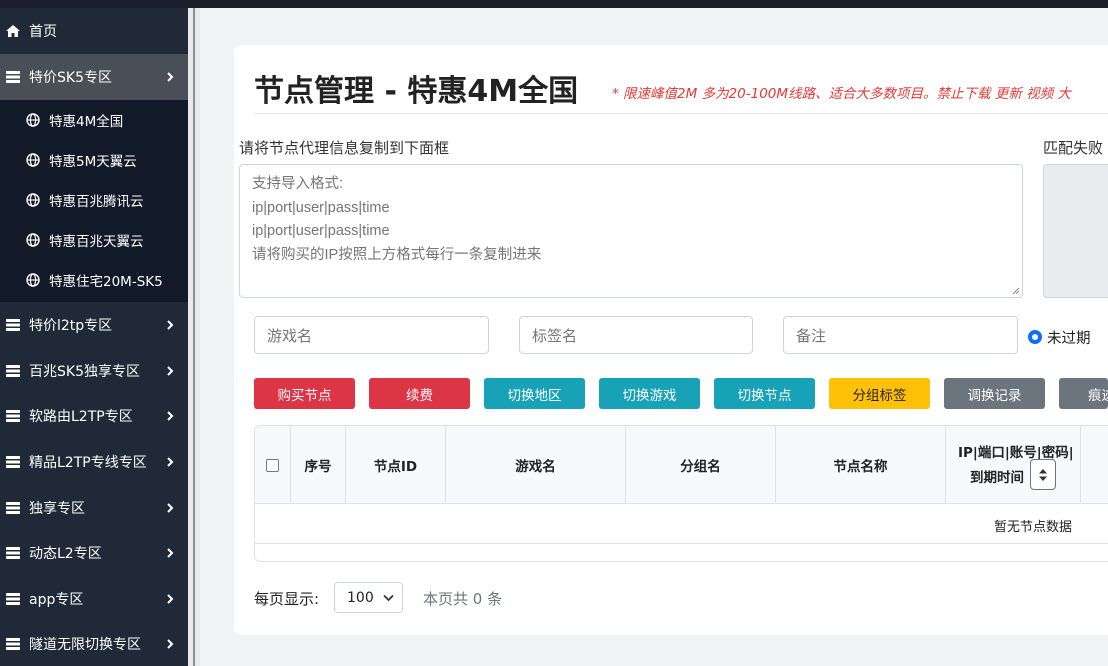 The image size is (1108, 666). I want to click on sidebar-item-label: 特价l2tp专区, so click(71, 326).